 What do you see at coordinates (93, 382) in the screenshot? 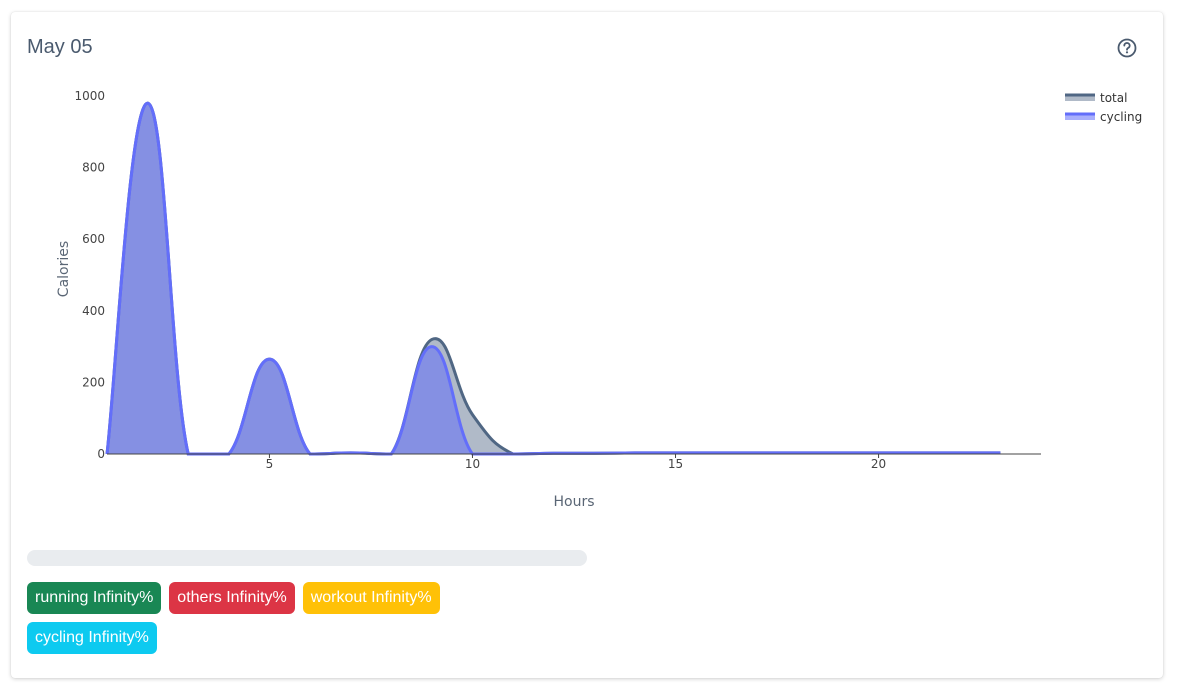
I see `y-tick-label: 200` at bounding box center [93, 382].